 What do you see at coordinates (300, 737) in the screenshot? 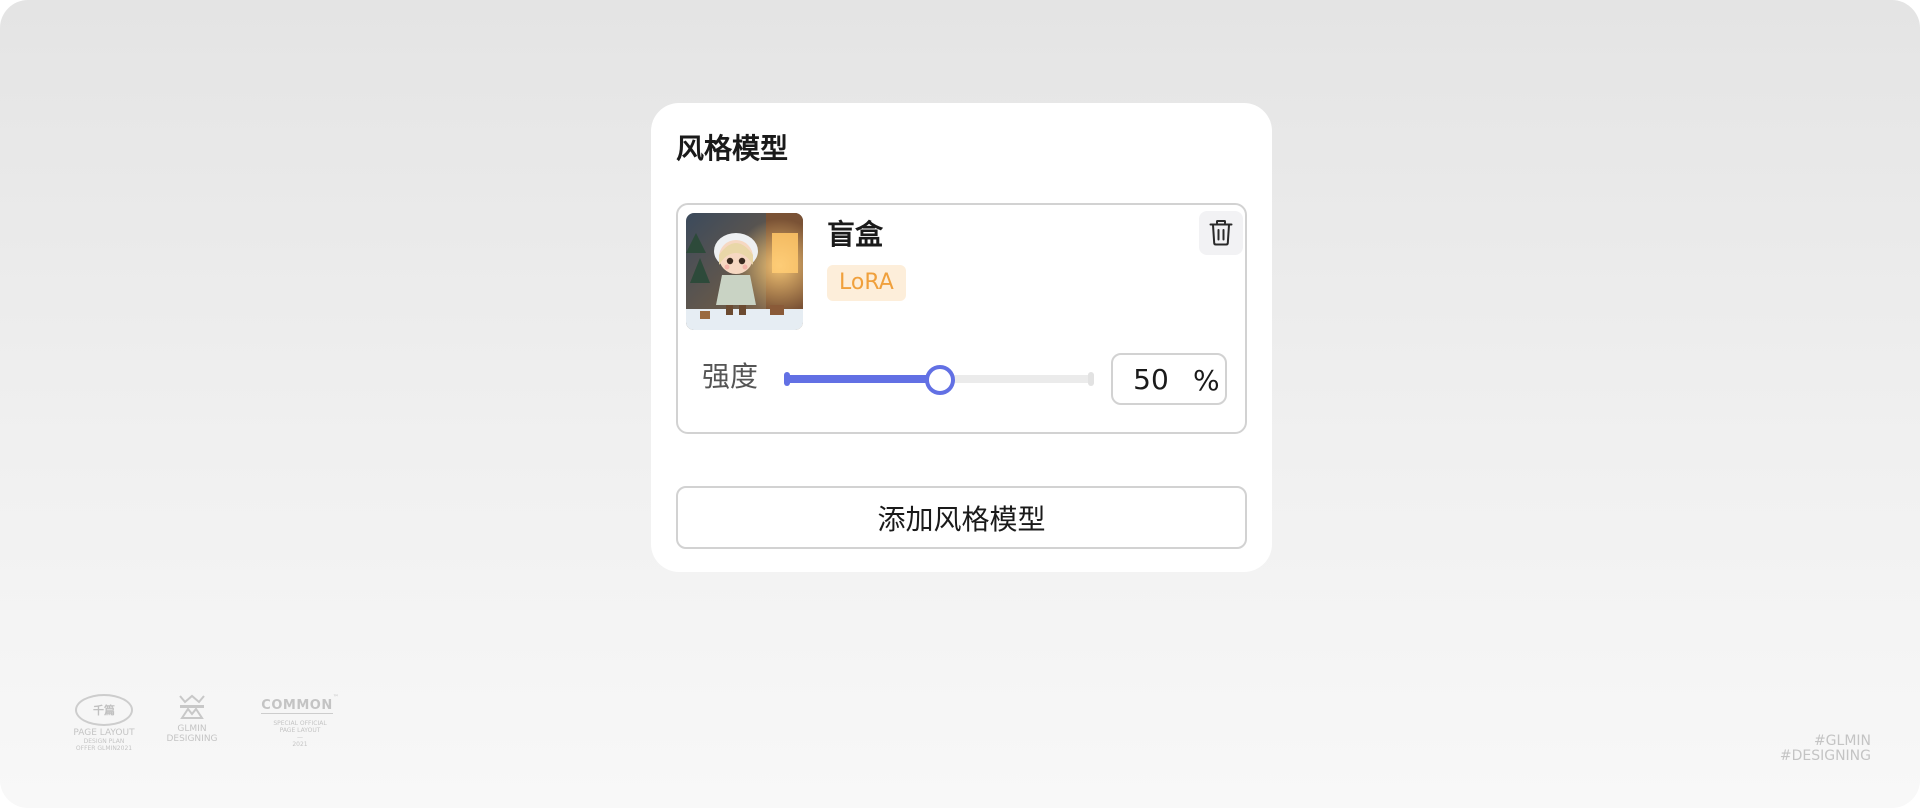
I see `brand-line: —` at bounding box center [300, 737].